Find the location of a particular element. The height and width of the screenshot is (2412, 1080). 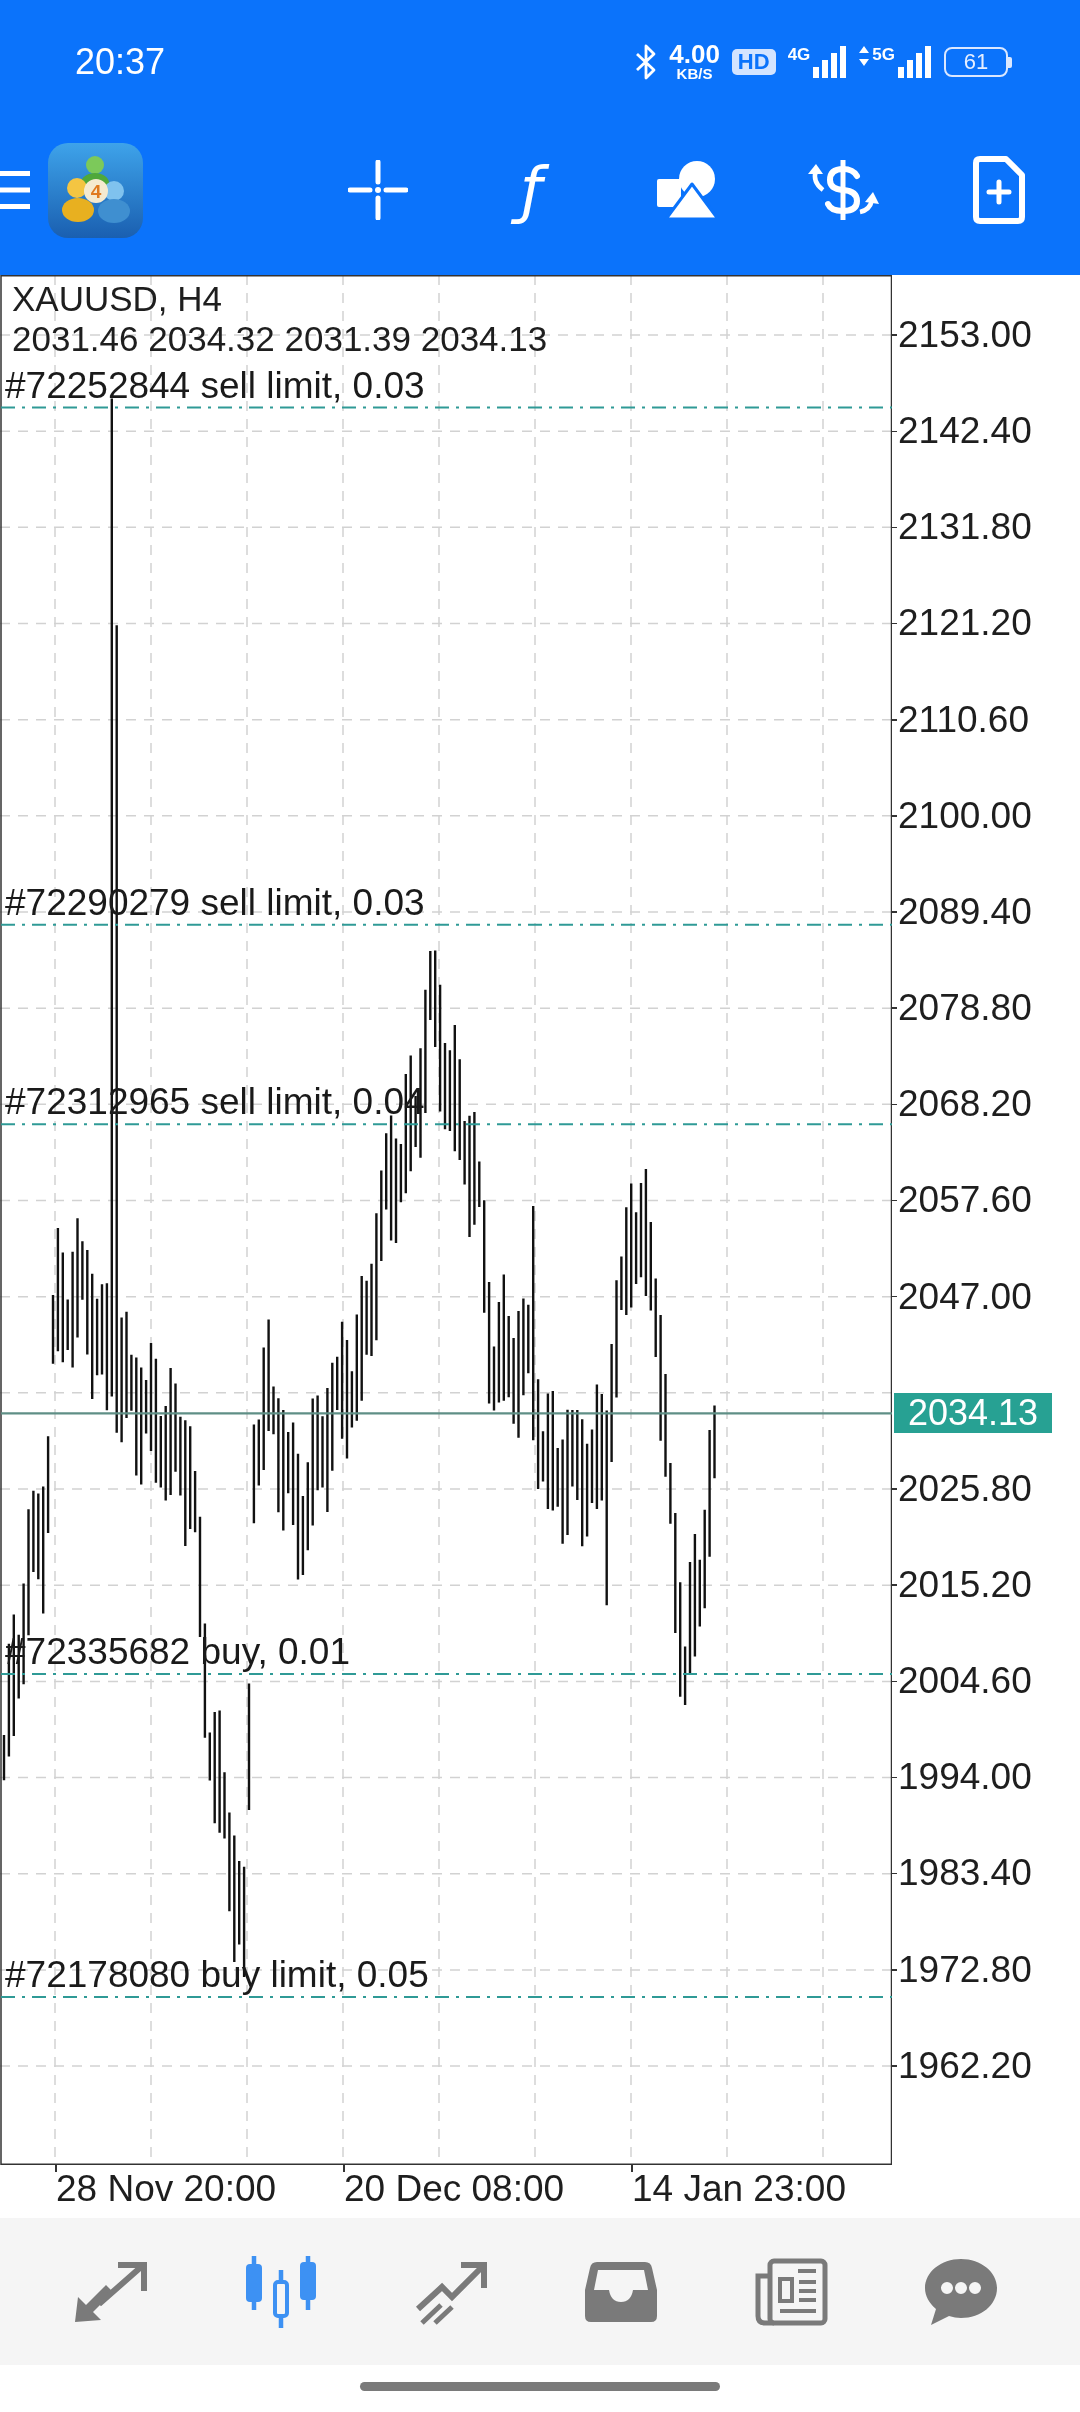

price-label: 2142.40 is located at coordinates (965, 431).